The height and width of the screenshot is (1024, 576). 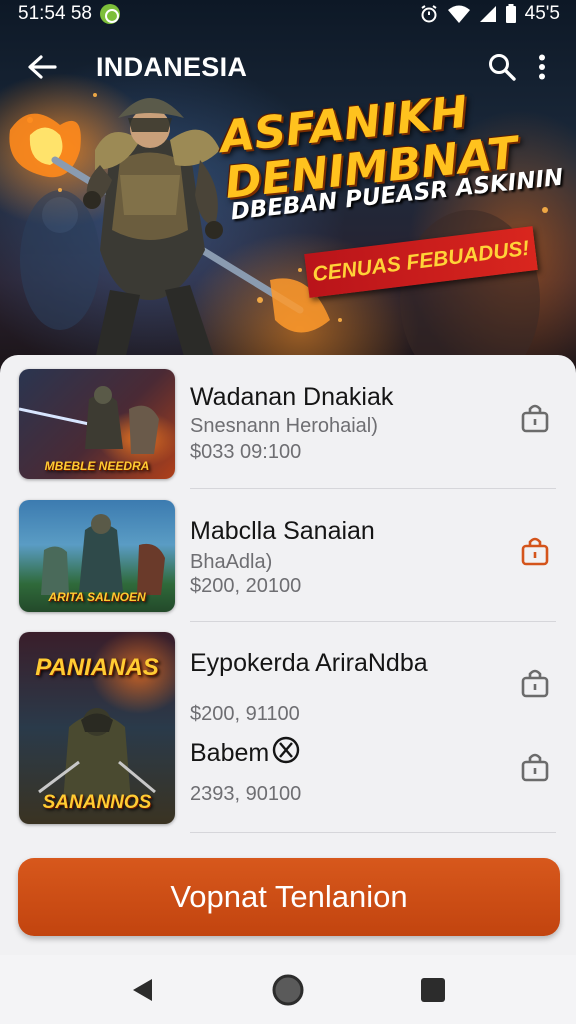 What do you see at coordinates (292, 397) in the screenshot?
I see `item-title: Wadanan Dnakiak` at bounding box center [292, 397].